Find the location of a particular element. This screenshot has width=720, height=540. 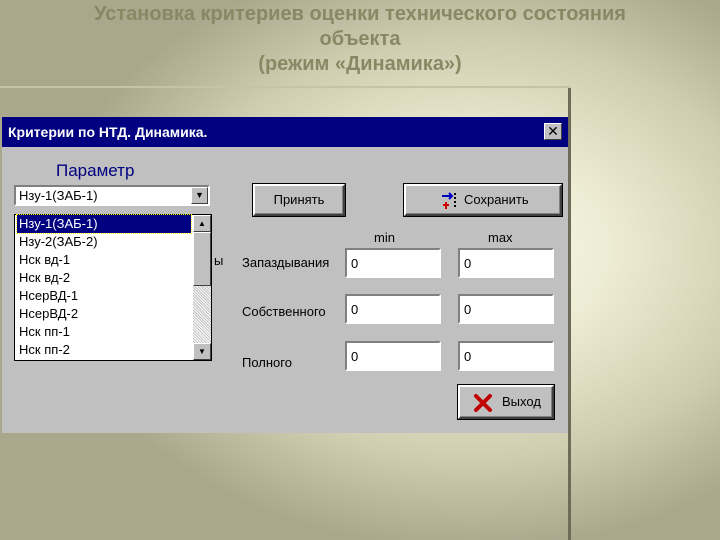

delay-min-field: 0 is located at coordinates (393, 263).